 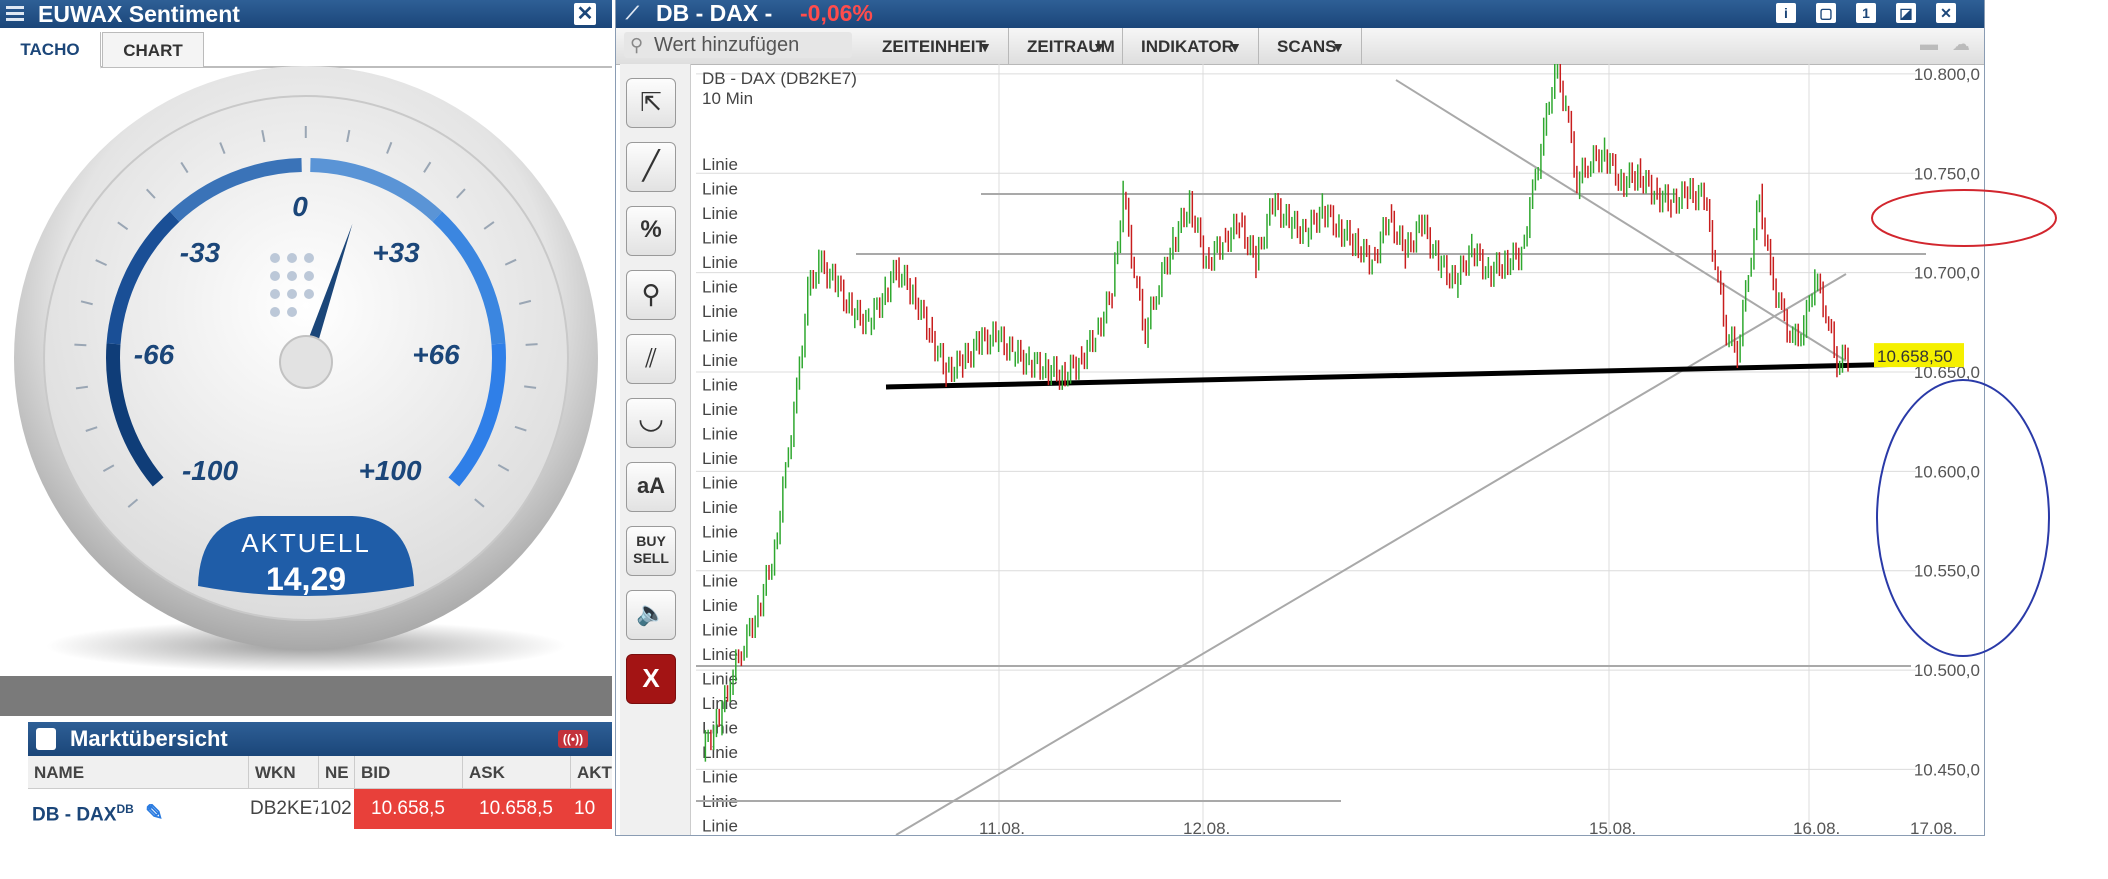 I want to click on cursor-icon: ⇱, so click(x=651, y=103).